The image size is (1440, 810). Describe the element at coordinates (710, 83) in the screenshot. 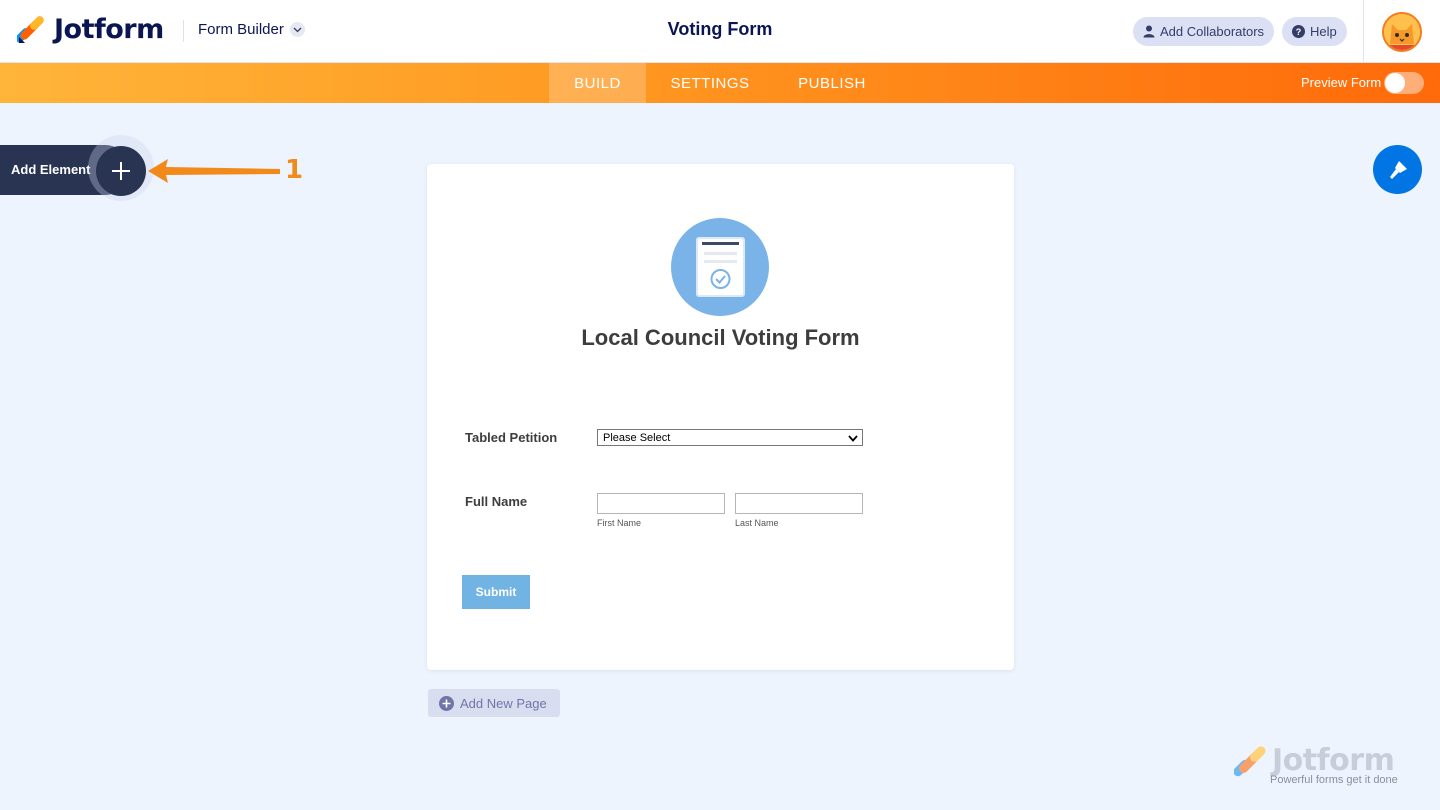

I see `tab-settings: SETTINGS` at that location.